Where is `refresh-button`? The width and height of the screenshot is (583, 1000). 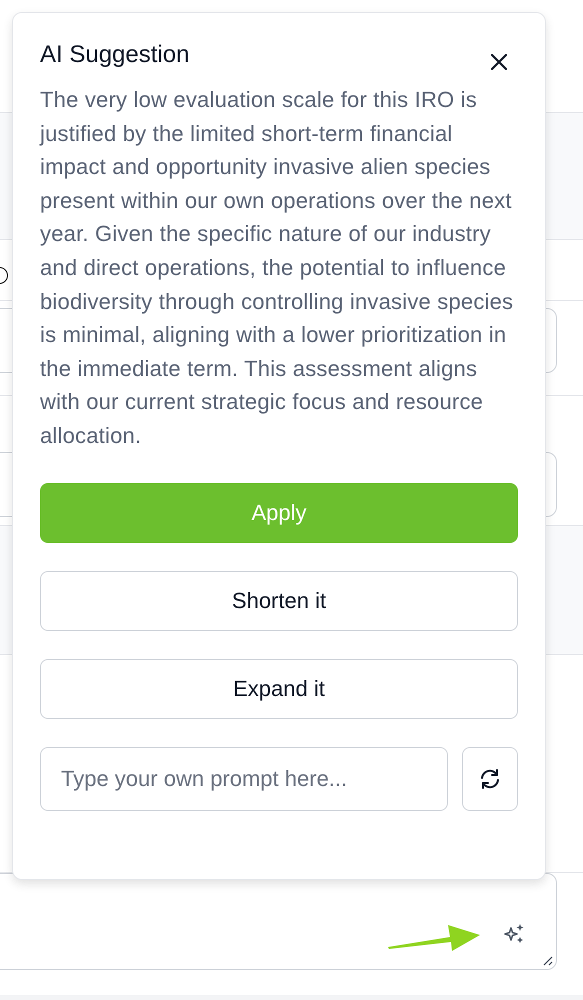
refresh-button is located at coordinates (490, 778).